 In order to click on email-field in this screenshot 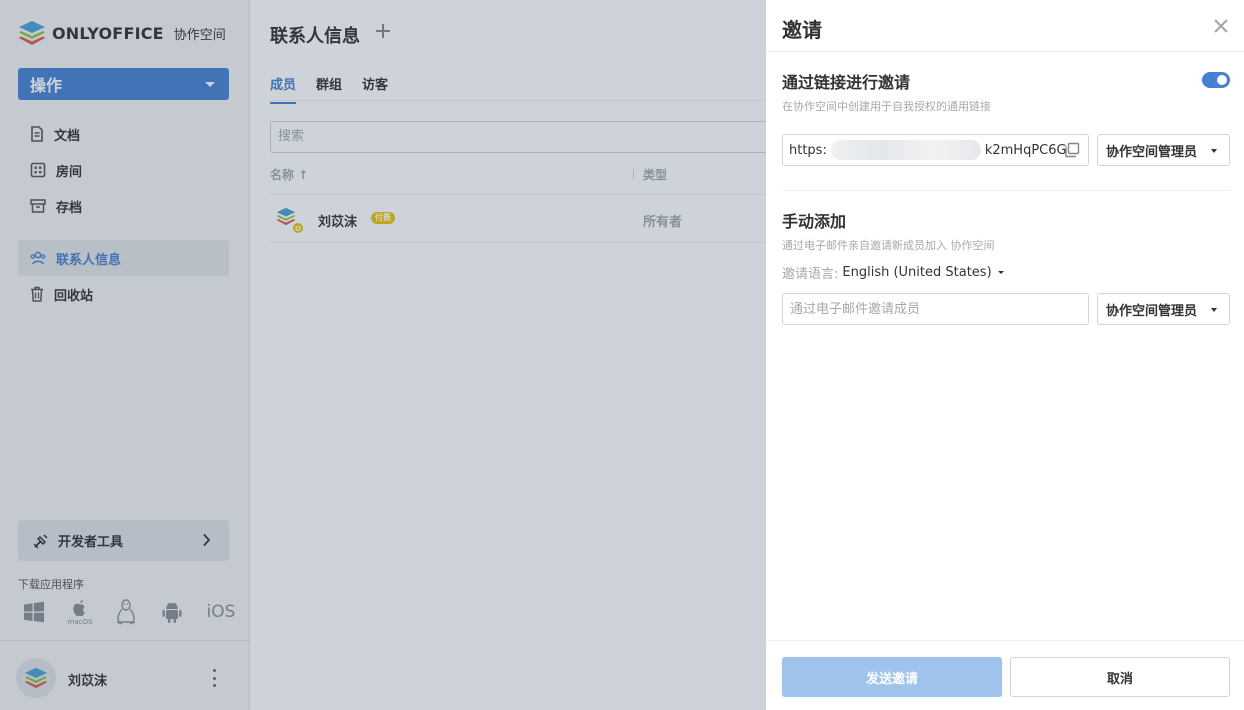, I will do `click(935, 309)`.